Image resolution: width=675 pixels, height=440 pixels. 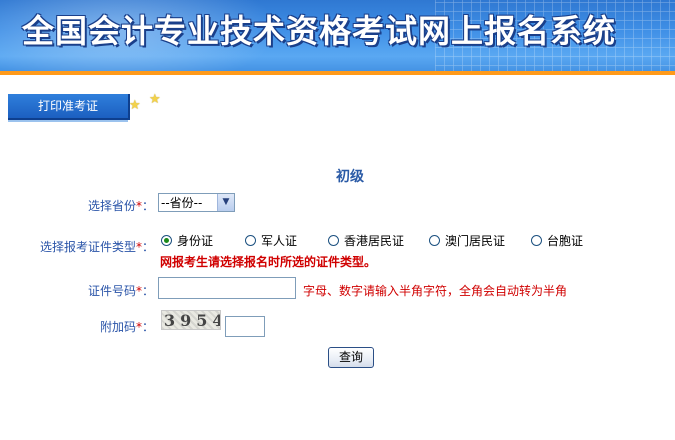 I want to click on captcha-input, so click(x=245, y=326).